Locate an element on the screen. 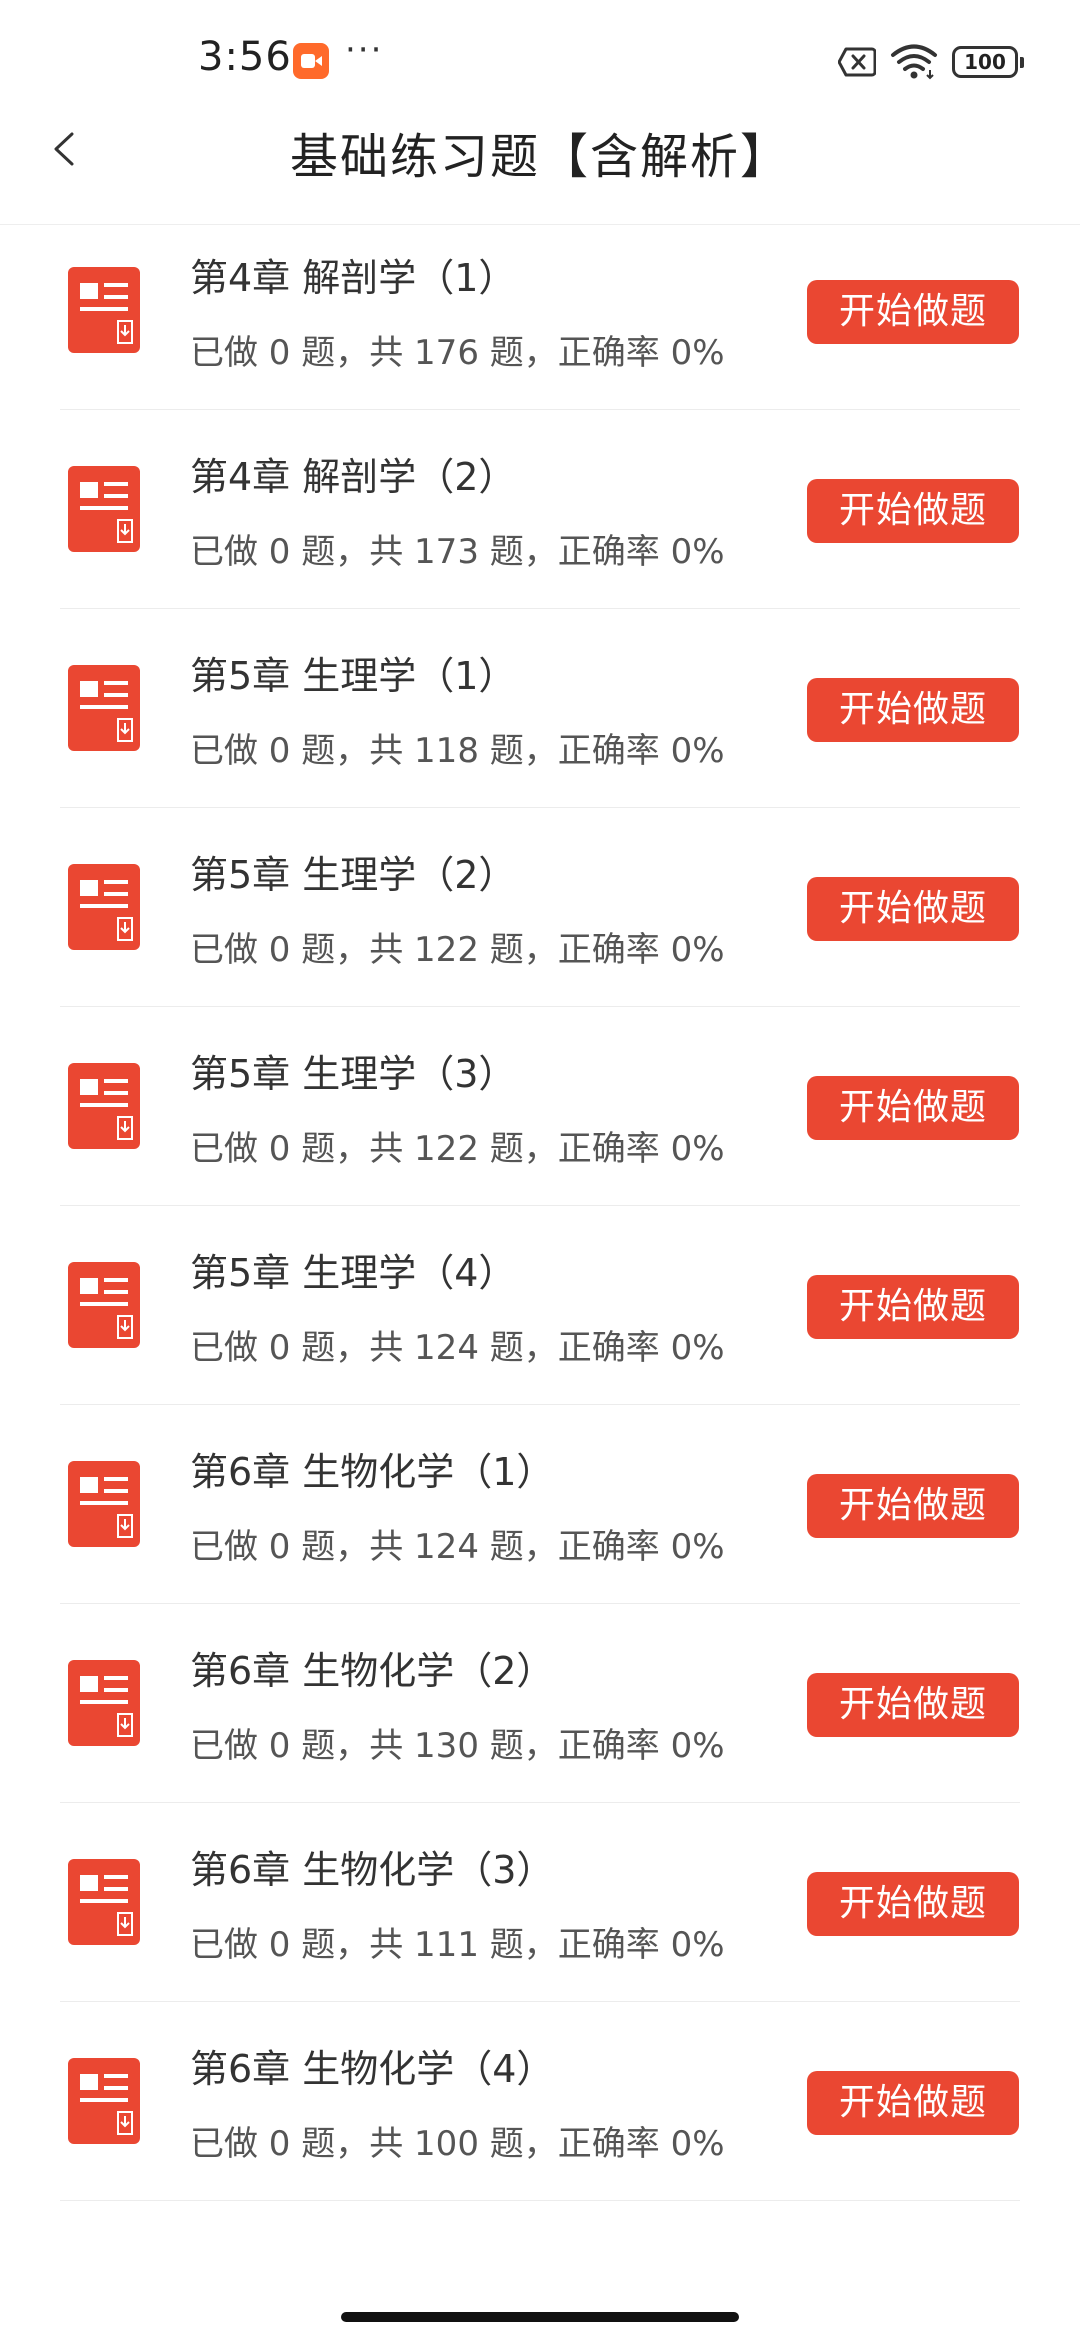  item-stats: 已做 0 题，共 173 题，正确率 0% is located at coordinates (457, 552).